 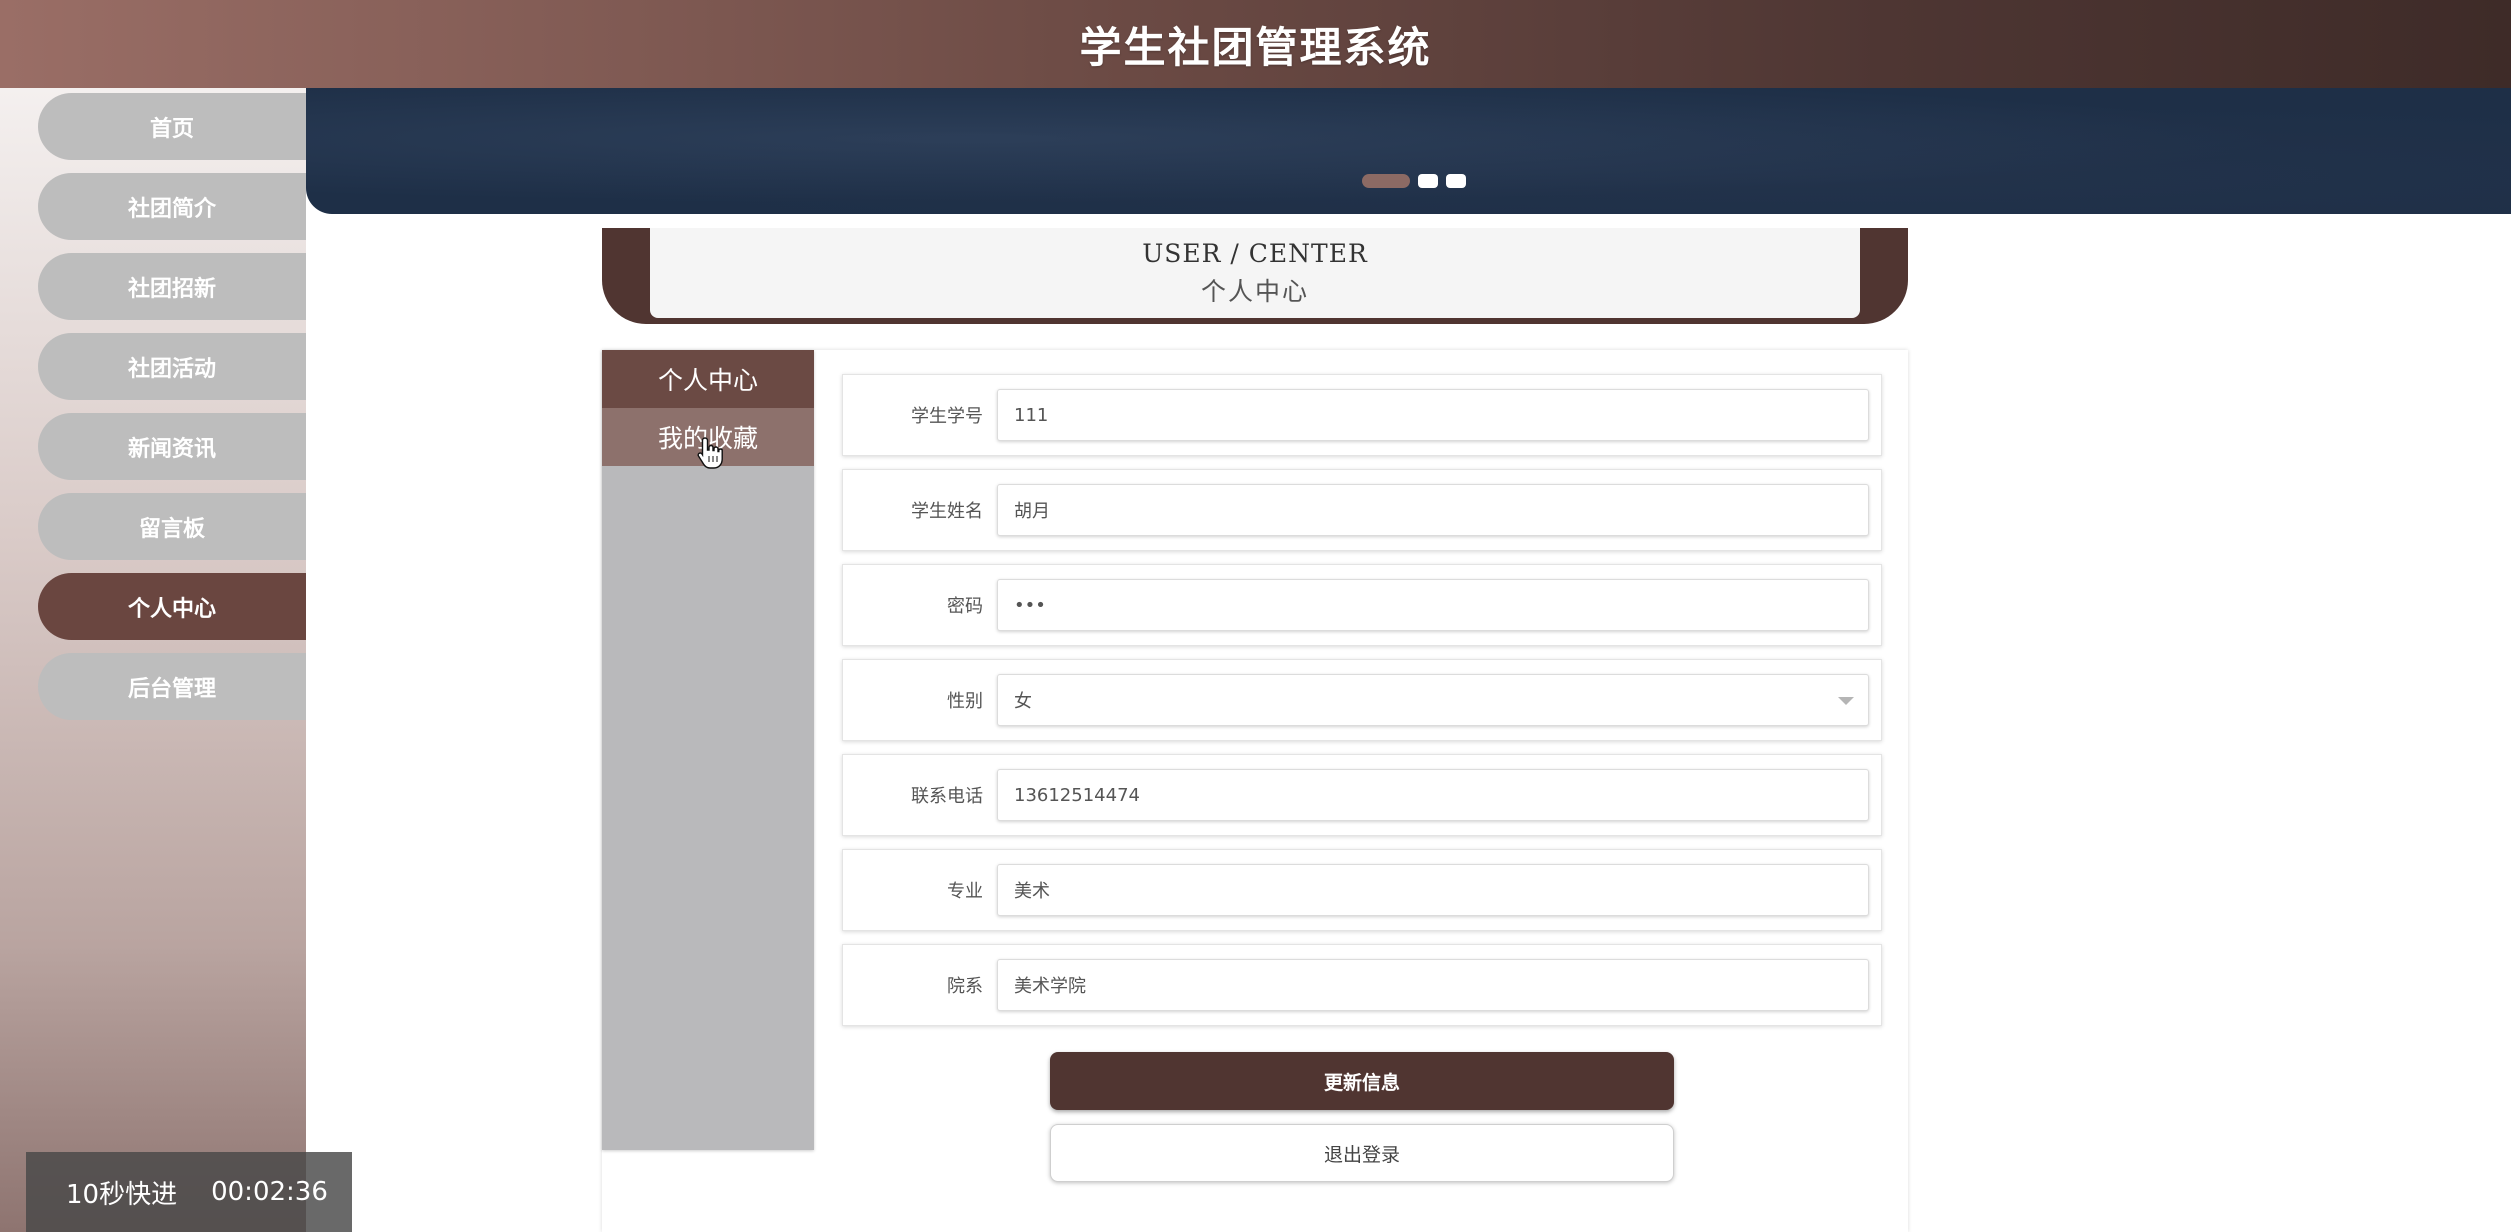 I want to click on form-row-gender: 性别 女, so click(x=1362, y=700).